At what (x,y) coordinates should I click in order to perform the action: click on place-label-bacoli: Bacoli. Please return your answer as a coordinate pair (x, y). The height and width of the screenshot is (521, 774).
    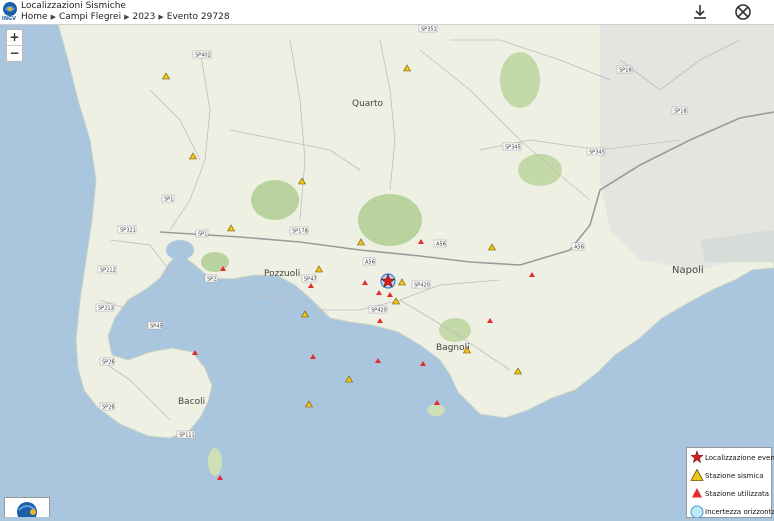
    Looking at the image, I should click on (191, 402).